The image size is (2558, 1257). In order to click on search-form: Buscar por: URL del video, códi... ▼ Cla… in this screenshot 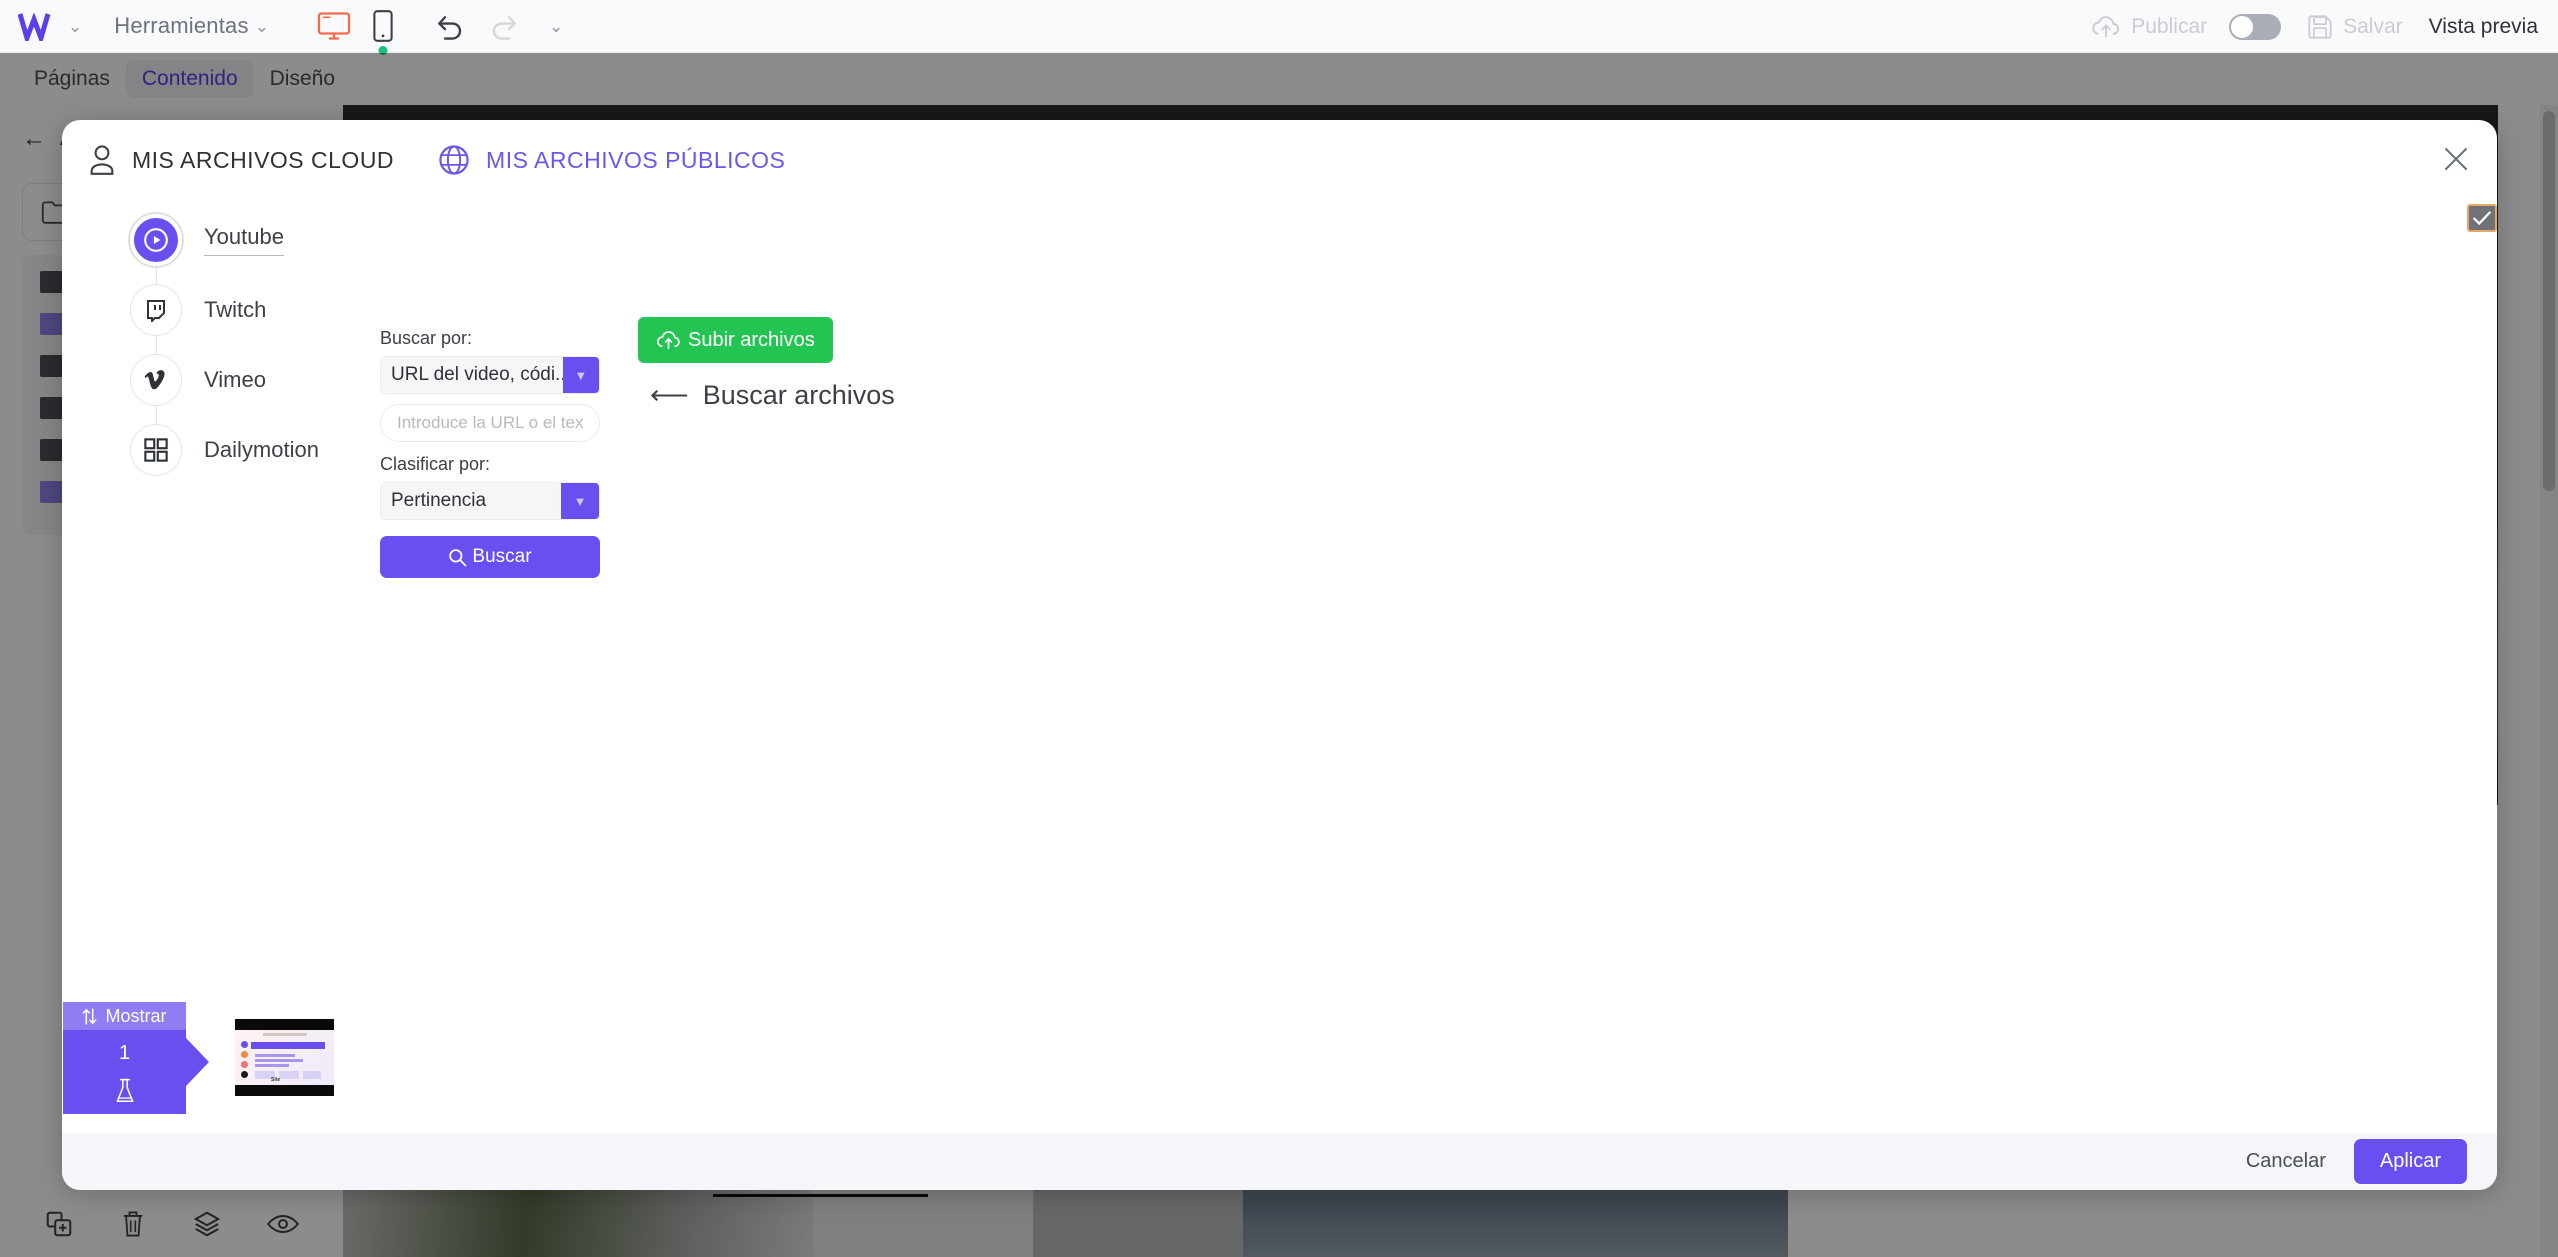, I will do `click(490, 453)`.